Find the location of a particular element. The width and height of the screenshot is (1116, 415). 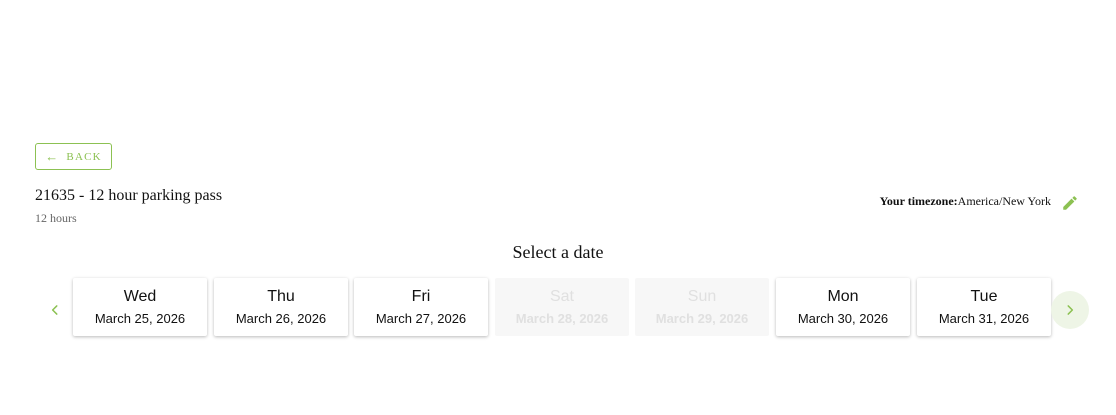

date-card-tue: Tue March 31, 2026 is located at coordinates (984, 307).